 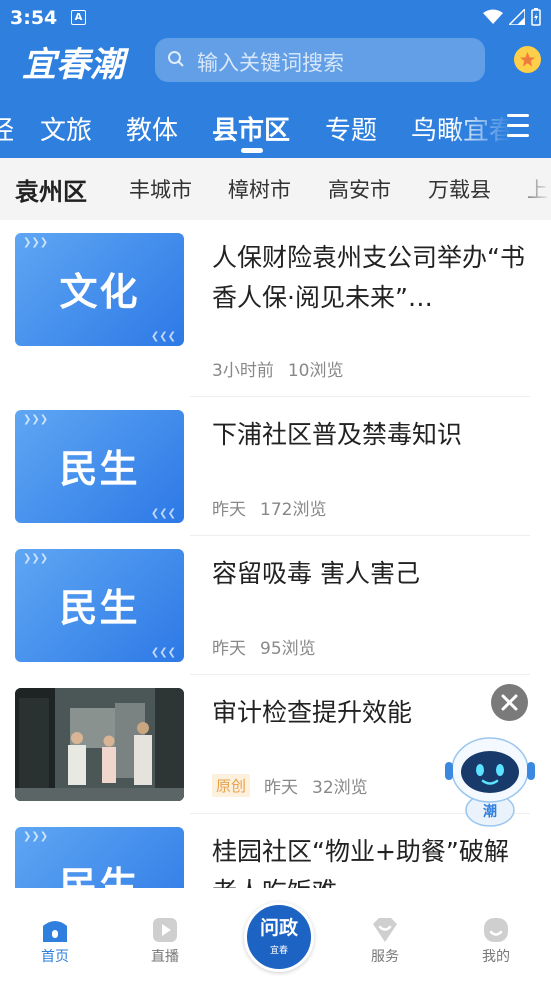 I want to click on tab-live: 直播, so click(x=165, y=937).